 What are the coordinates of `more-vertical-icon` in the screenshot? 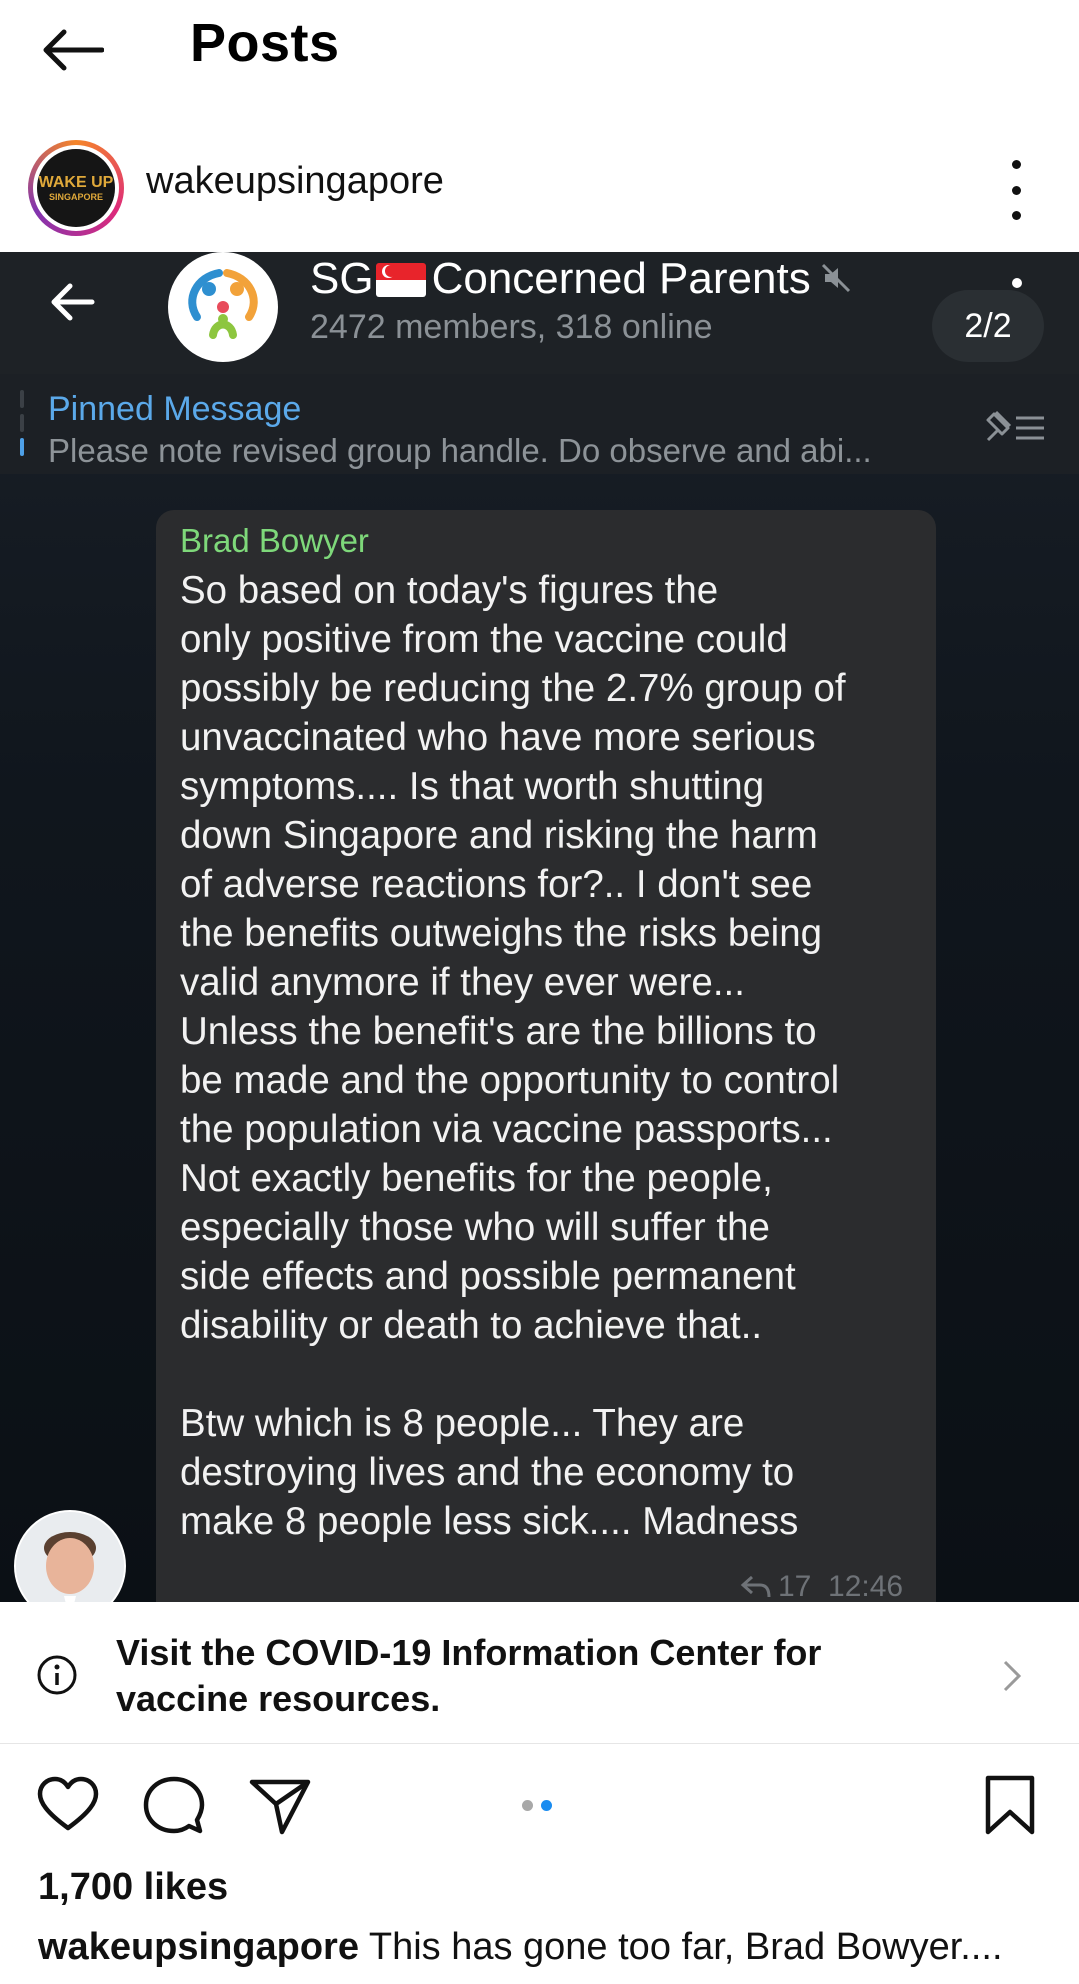 It's located at (1016, 164).